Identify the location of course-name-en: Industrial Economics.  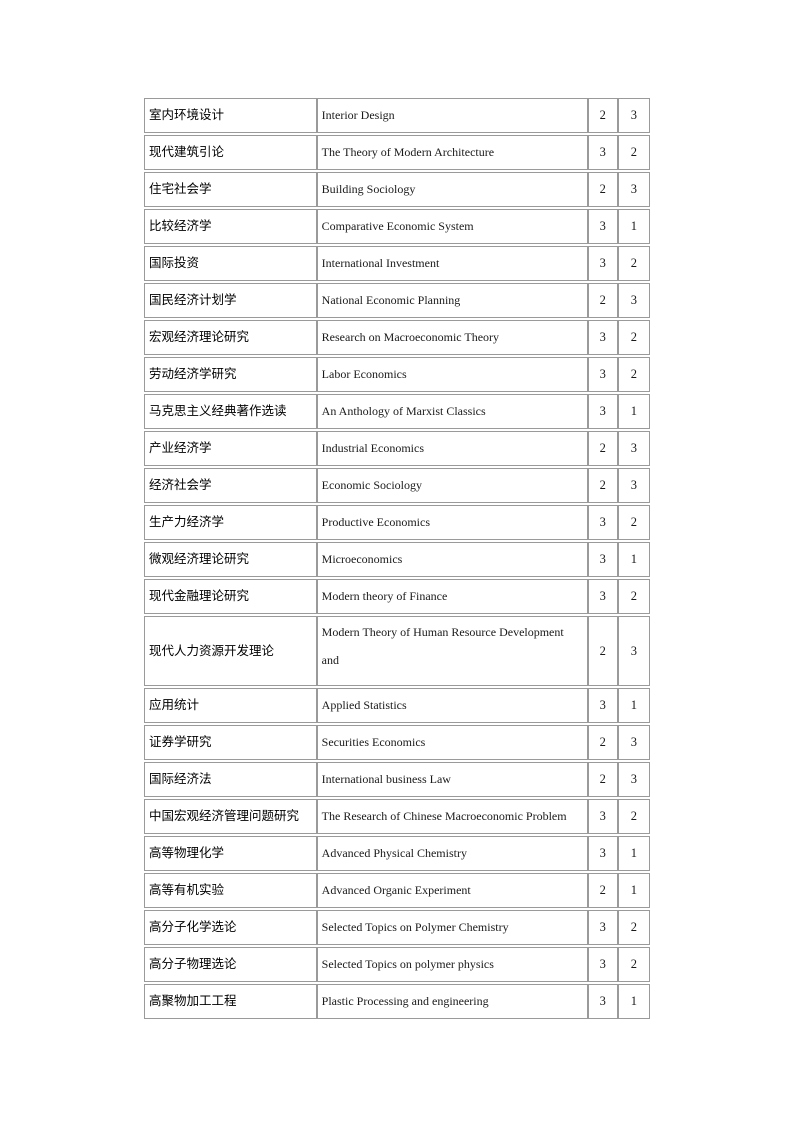
(452, 448).